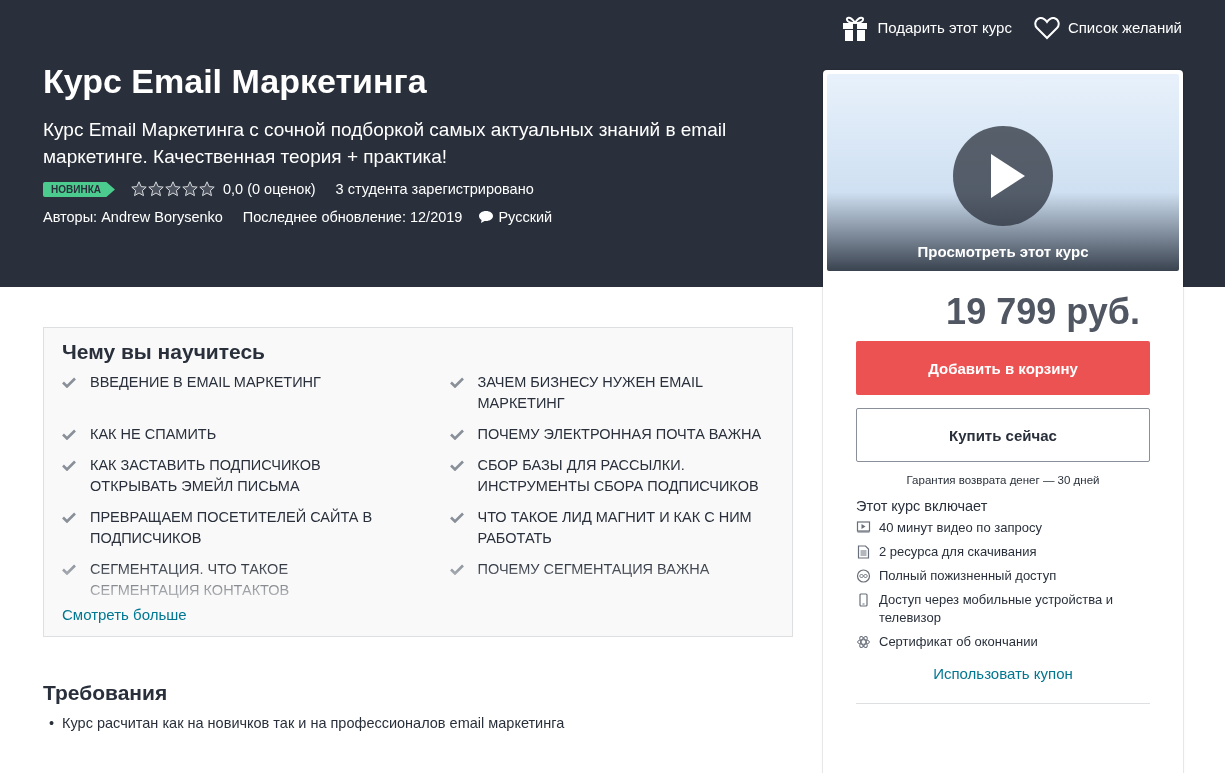  Describe the element at coordinates (106, 693) in the screenshot. I see `section-title: Требования` at that location.